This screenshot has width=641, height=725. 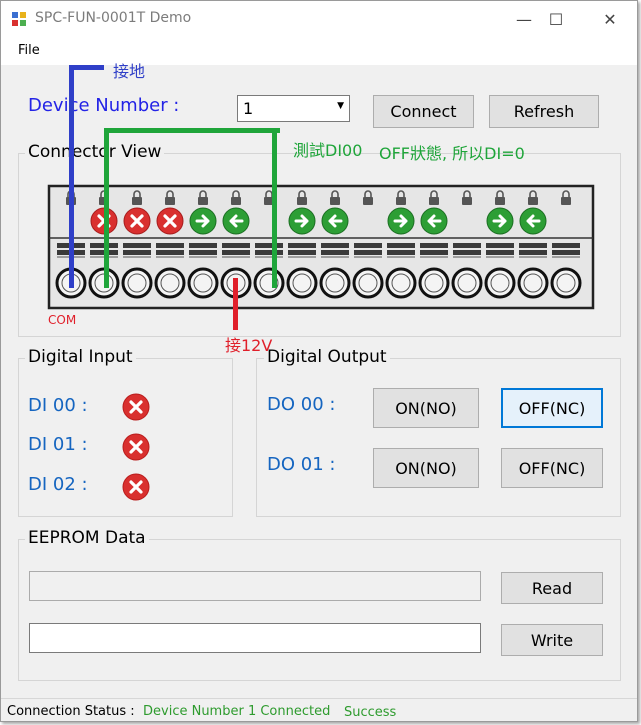 I want to click on annotation-com: COM, so click(x=62, y=320).